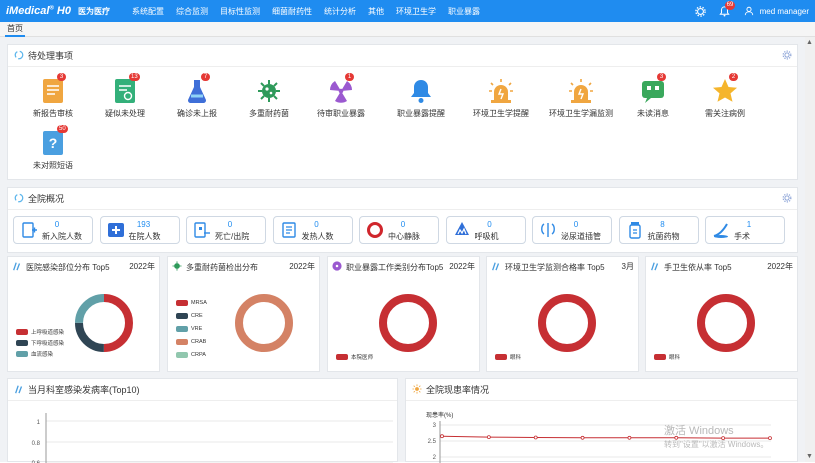 The image size is (815, 463). Describe the element at coordinates (312, 230) in the screenshot. I see `stat-fever: 0 发热人数` at that location.